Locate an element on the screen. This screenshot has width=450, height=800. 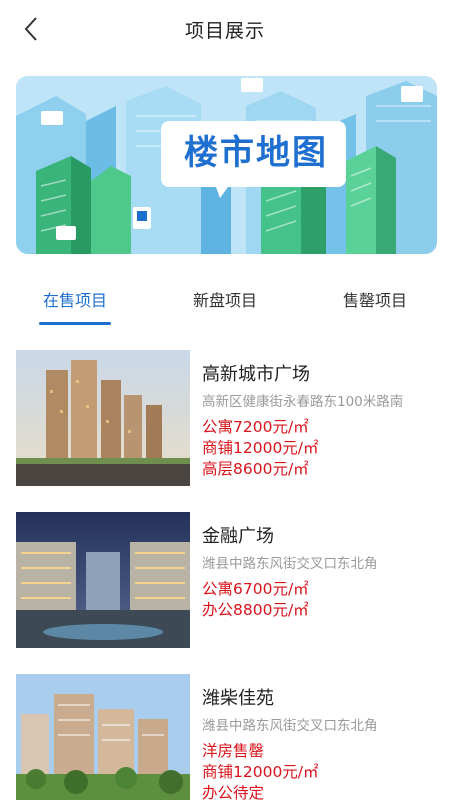
project-price: 办公8800元/㎡ is located at coordinates (255, 610).